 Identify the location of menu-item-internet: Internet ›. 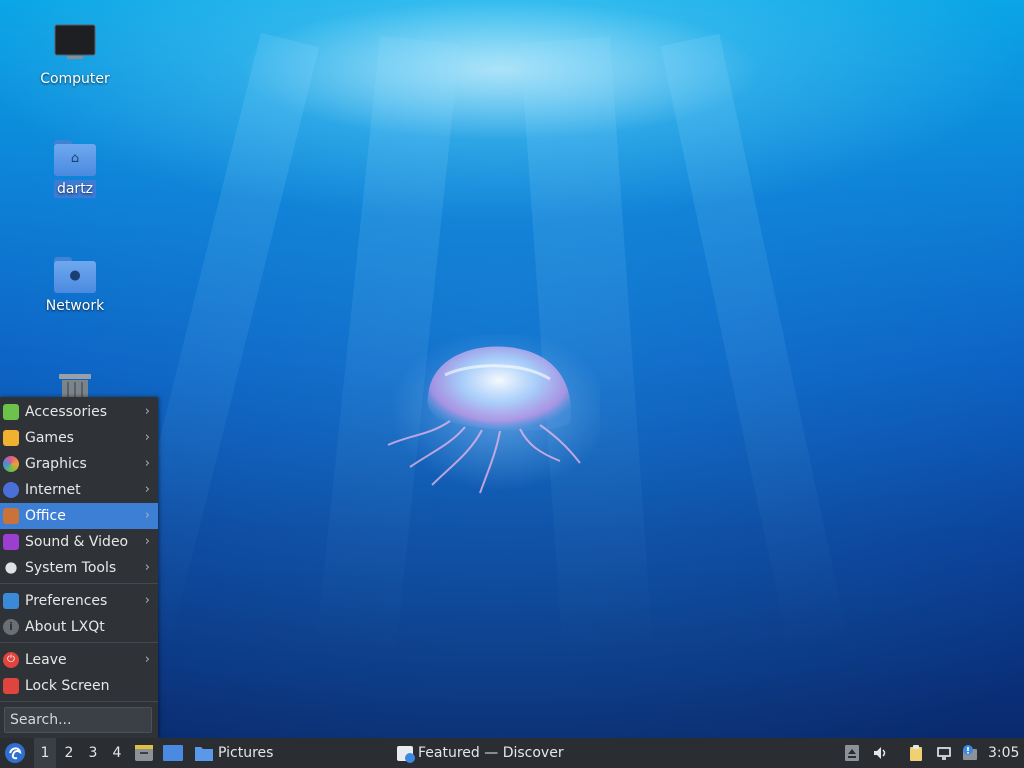
(79, 490).